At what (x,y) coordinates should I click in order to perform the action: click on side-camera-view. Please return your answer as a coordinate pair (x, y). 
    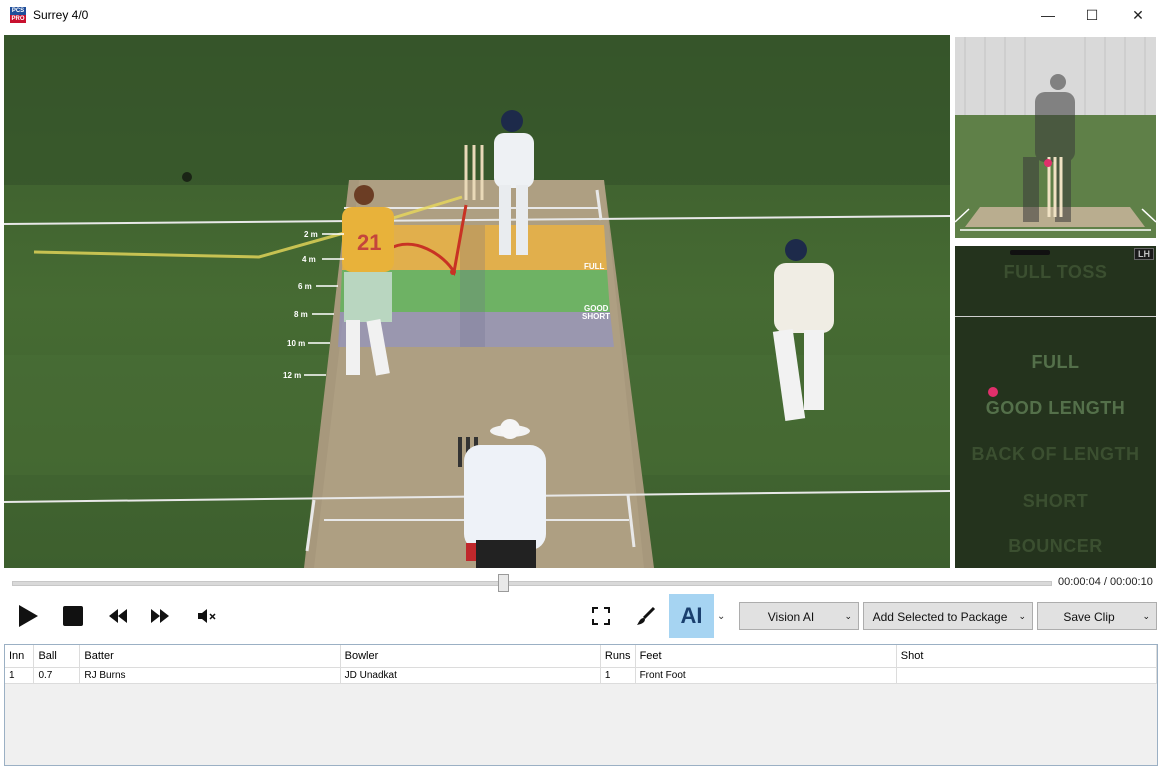
    Looking at the image, I should click on (1055, 137).